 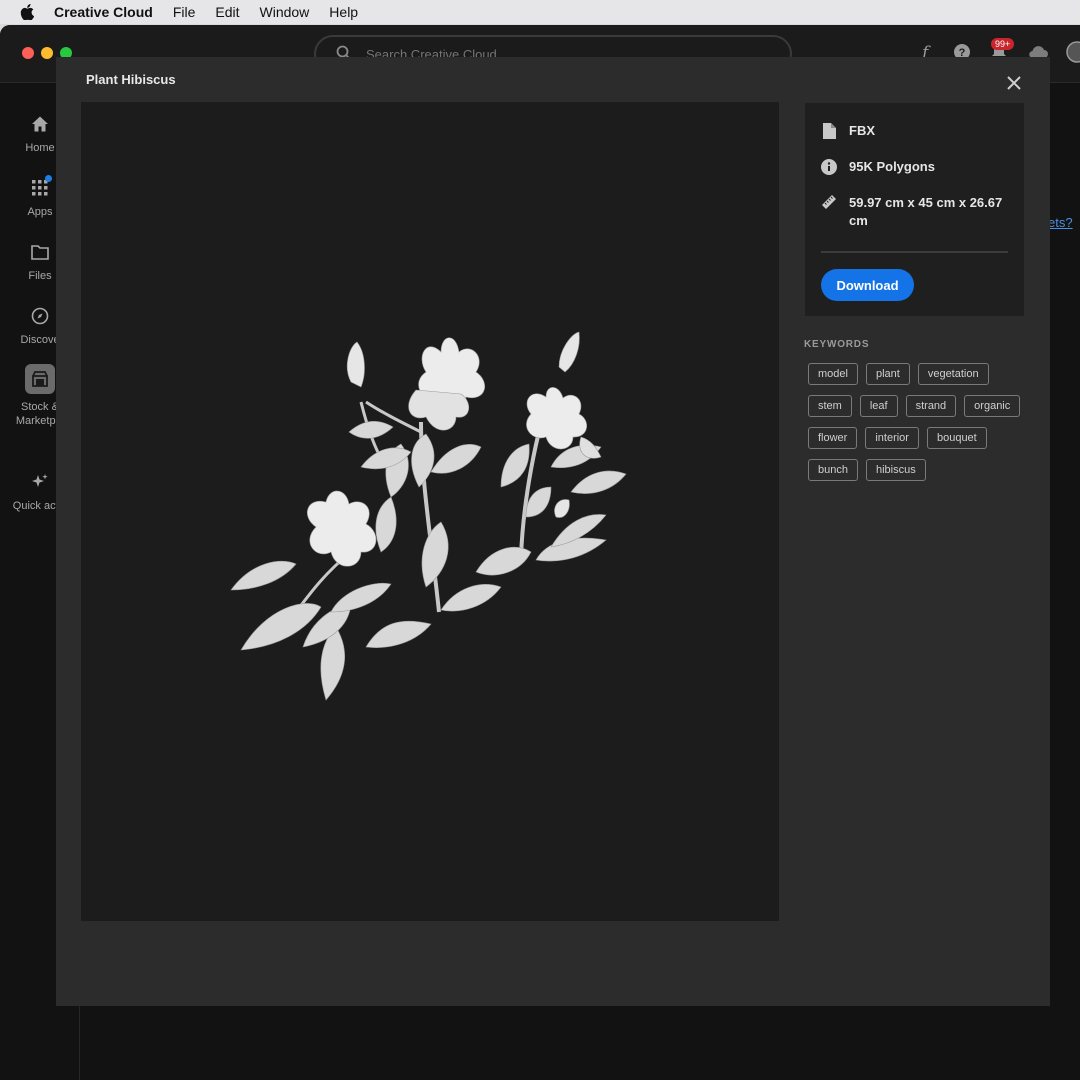 I want to click on format-label: FBX, so click(x=862, y=130).